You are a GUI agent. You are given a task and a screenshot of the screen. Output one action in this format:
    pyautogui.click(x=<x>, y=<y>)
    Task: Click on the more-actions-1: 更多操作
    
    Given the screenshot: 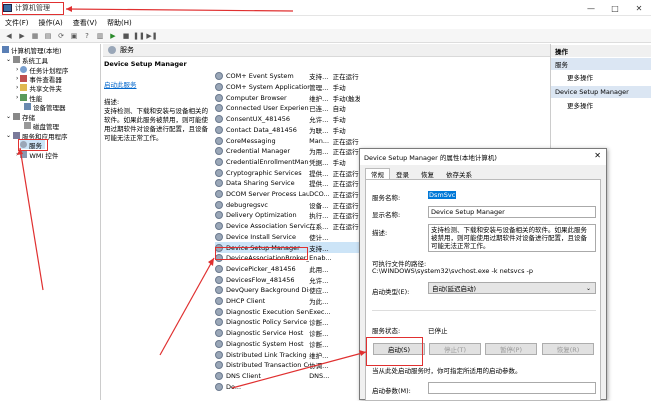 What is the action you would take?
    pyautogui.click(x=601, y=76)
    